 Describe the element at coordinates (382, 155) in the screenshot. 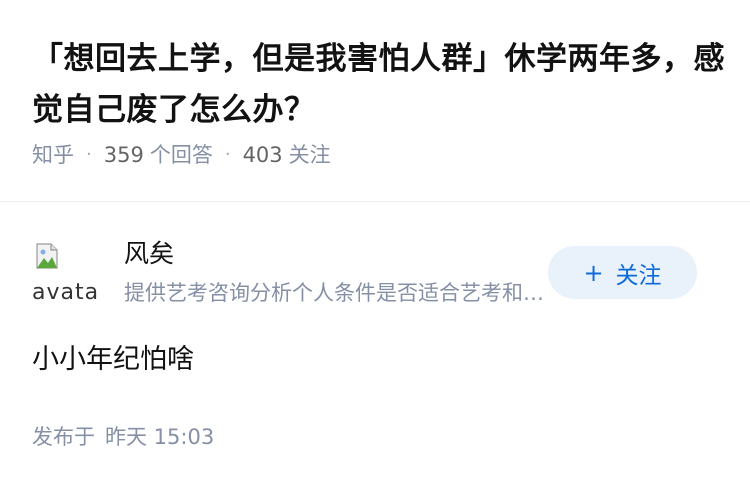

I see `question-meta: 知乎 · 359 个回答 · 403 关注` at that location.